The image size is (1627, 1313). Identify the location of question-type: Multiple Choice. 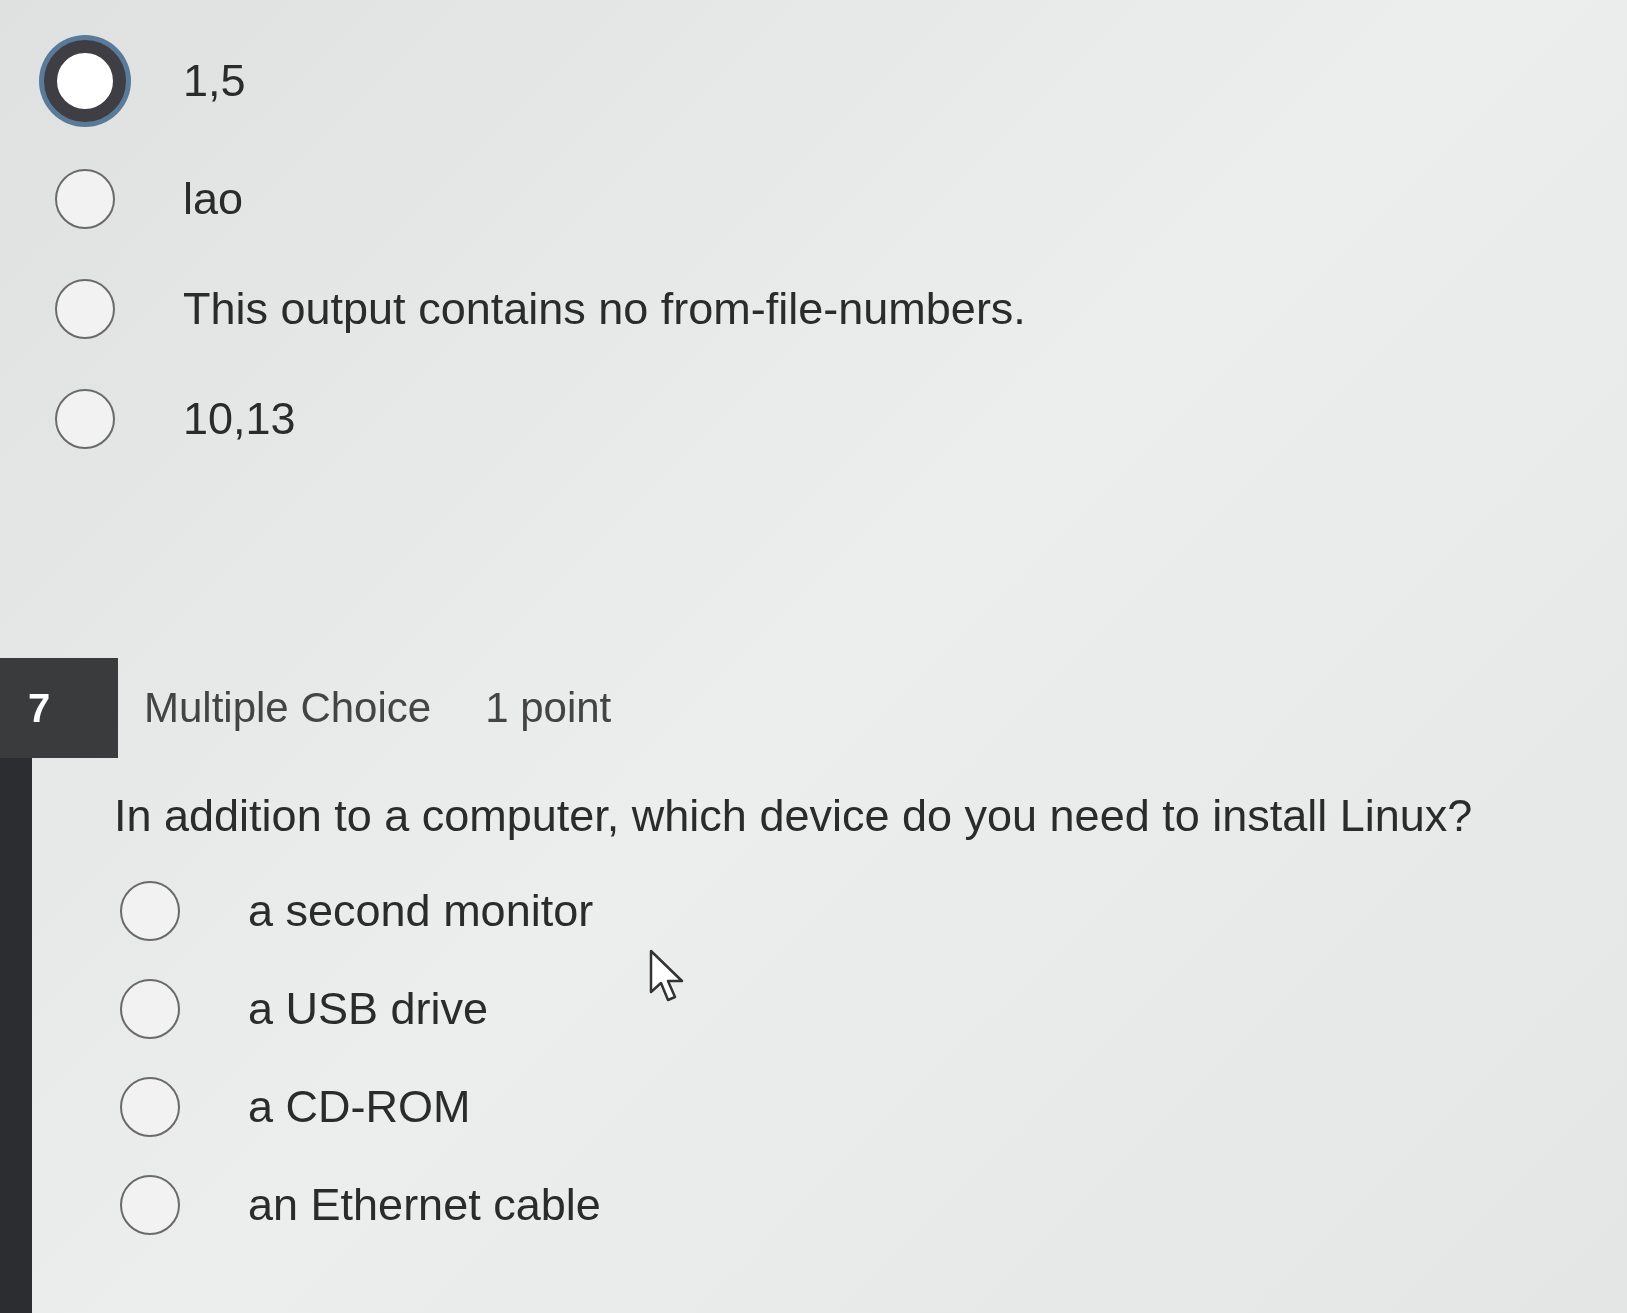
(288, 708).